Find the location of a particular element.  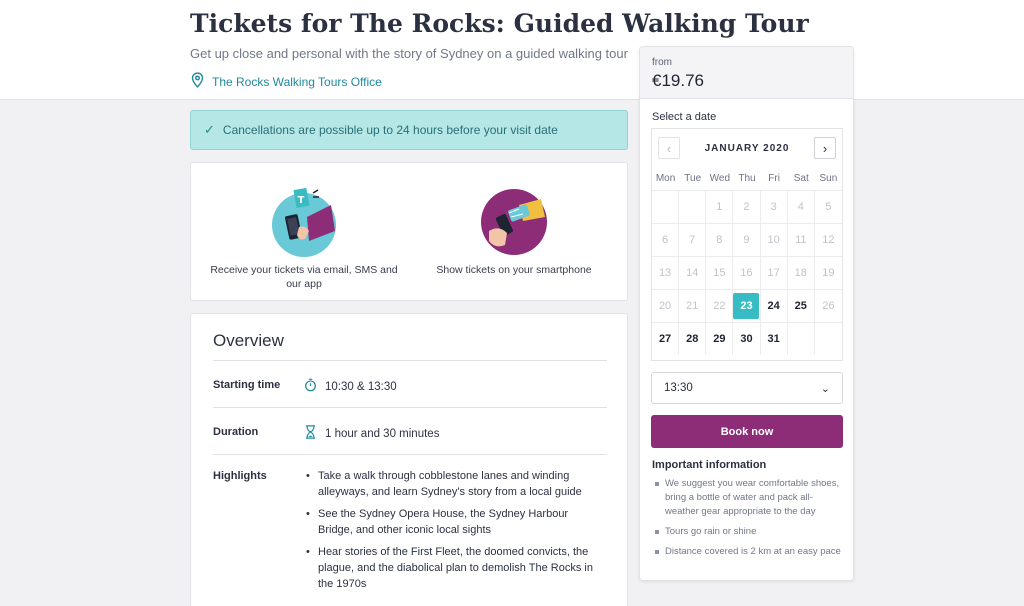

calendar-day: 9 is located at coordinates (747, 239).